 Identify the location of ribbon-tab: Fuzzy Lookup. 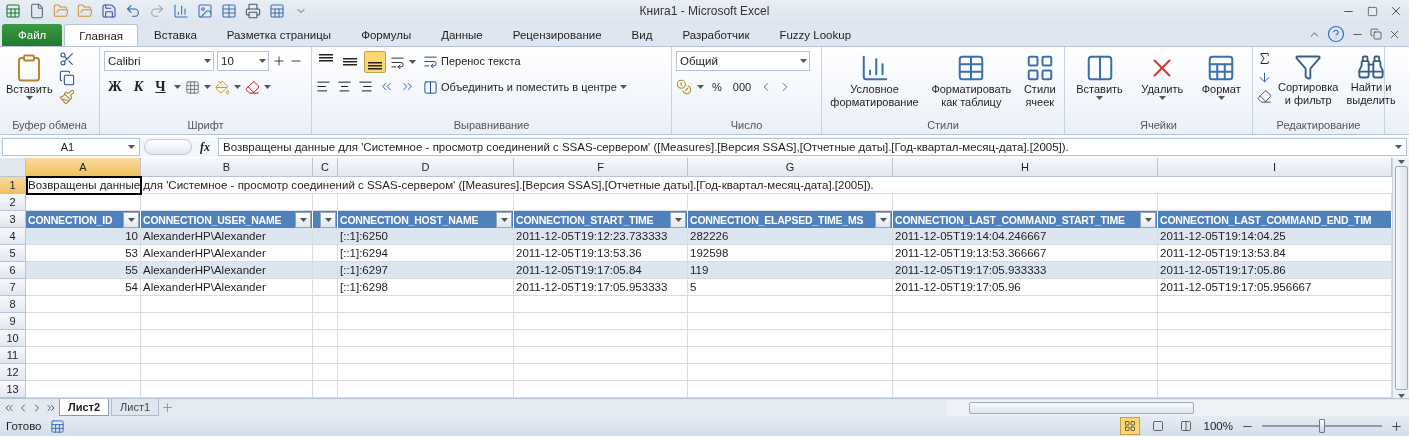
(815, 35).